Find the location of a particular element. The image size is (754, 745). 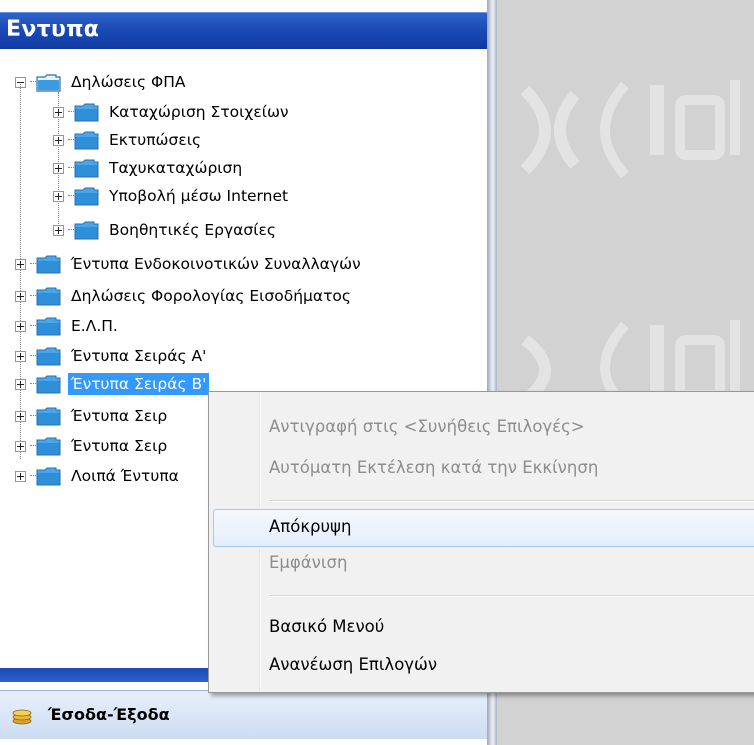

tree-item-forms-series-d: Έντυπα Σειρ is located at coordinates (92, 446).